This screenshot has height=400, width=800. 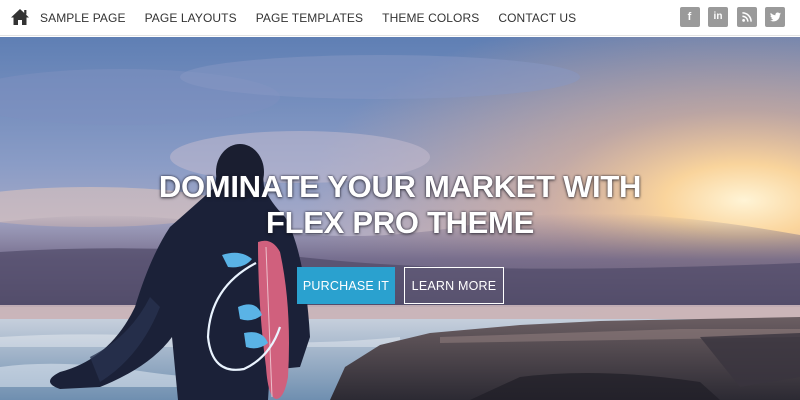 What do you see at coordinates (689, 17) in the screenshot?
I see `facebook-icon: f` at bounding box center [689, 17].